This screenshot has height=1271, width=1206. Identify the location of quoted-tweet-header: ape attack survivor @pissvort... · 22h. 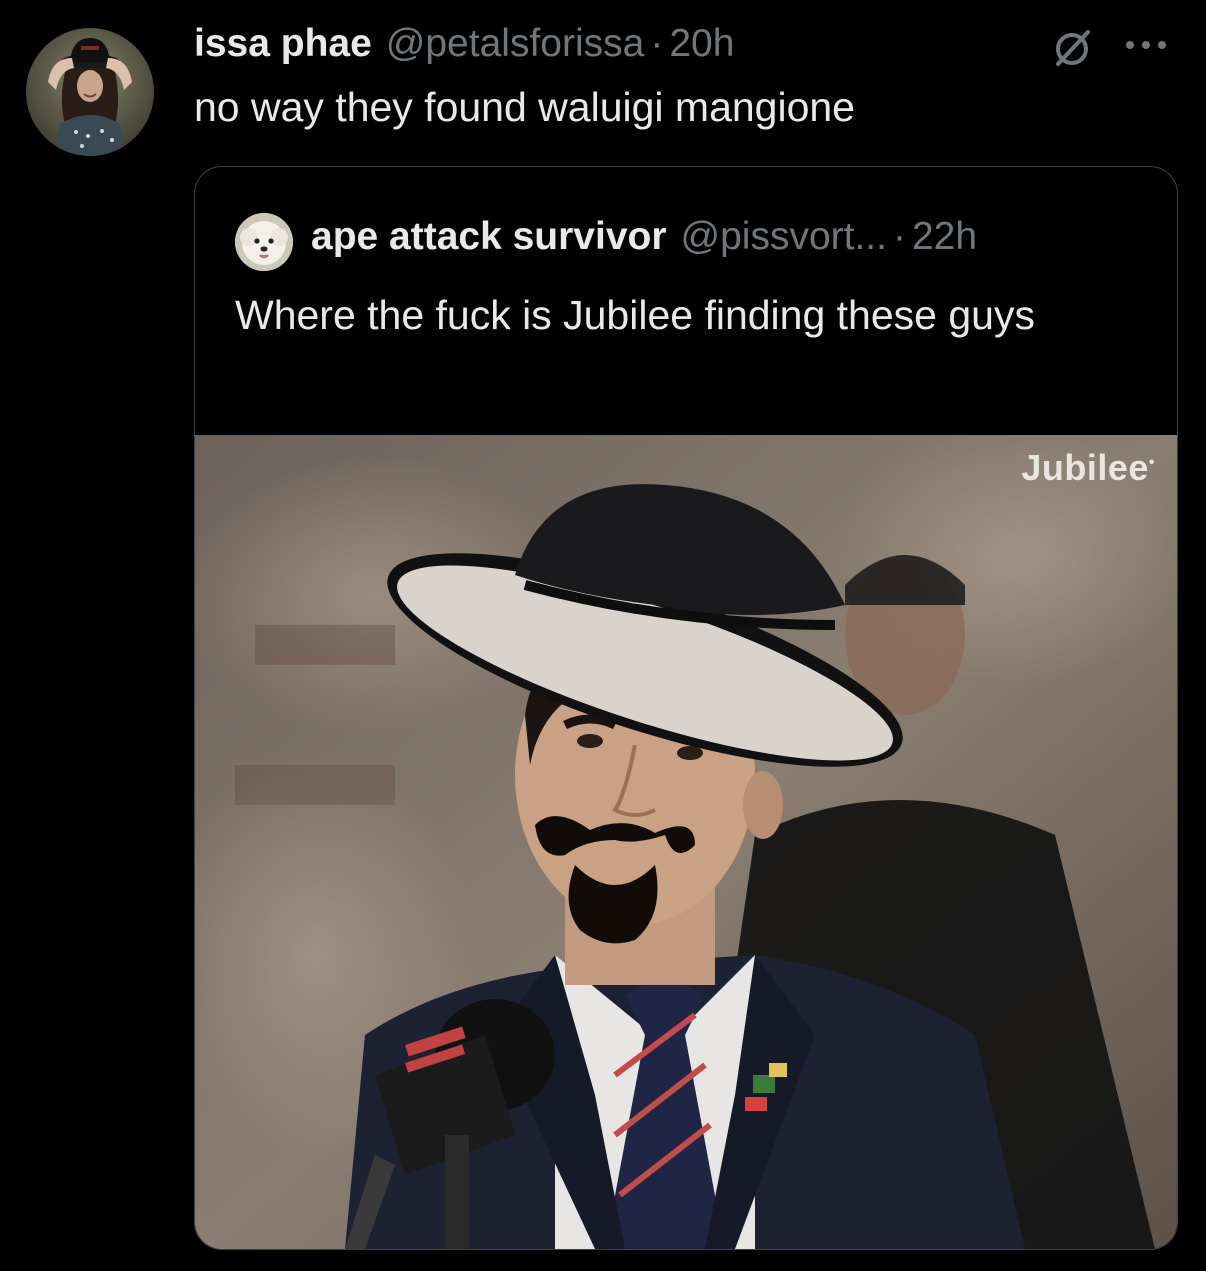
(644, 237).